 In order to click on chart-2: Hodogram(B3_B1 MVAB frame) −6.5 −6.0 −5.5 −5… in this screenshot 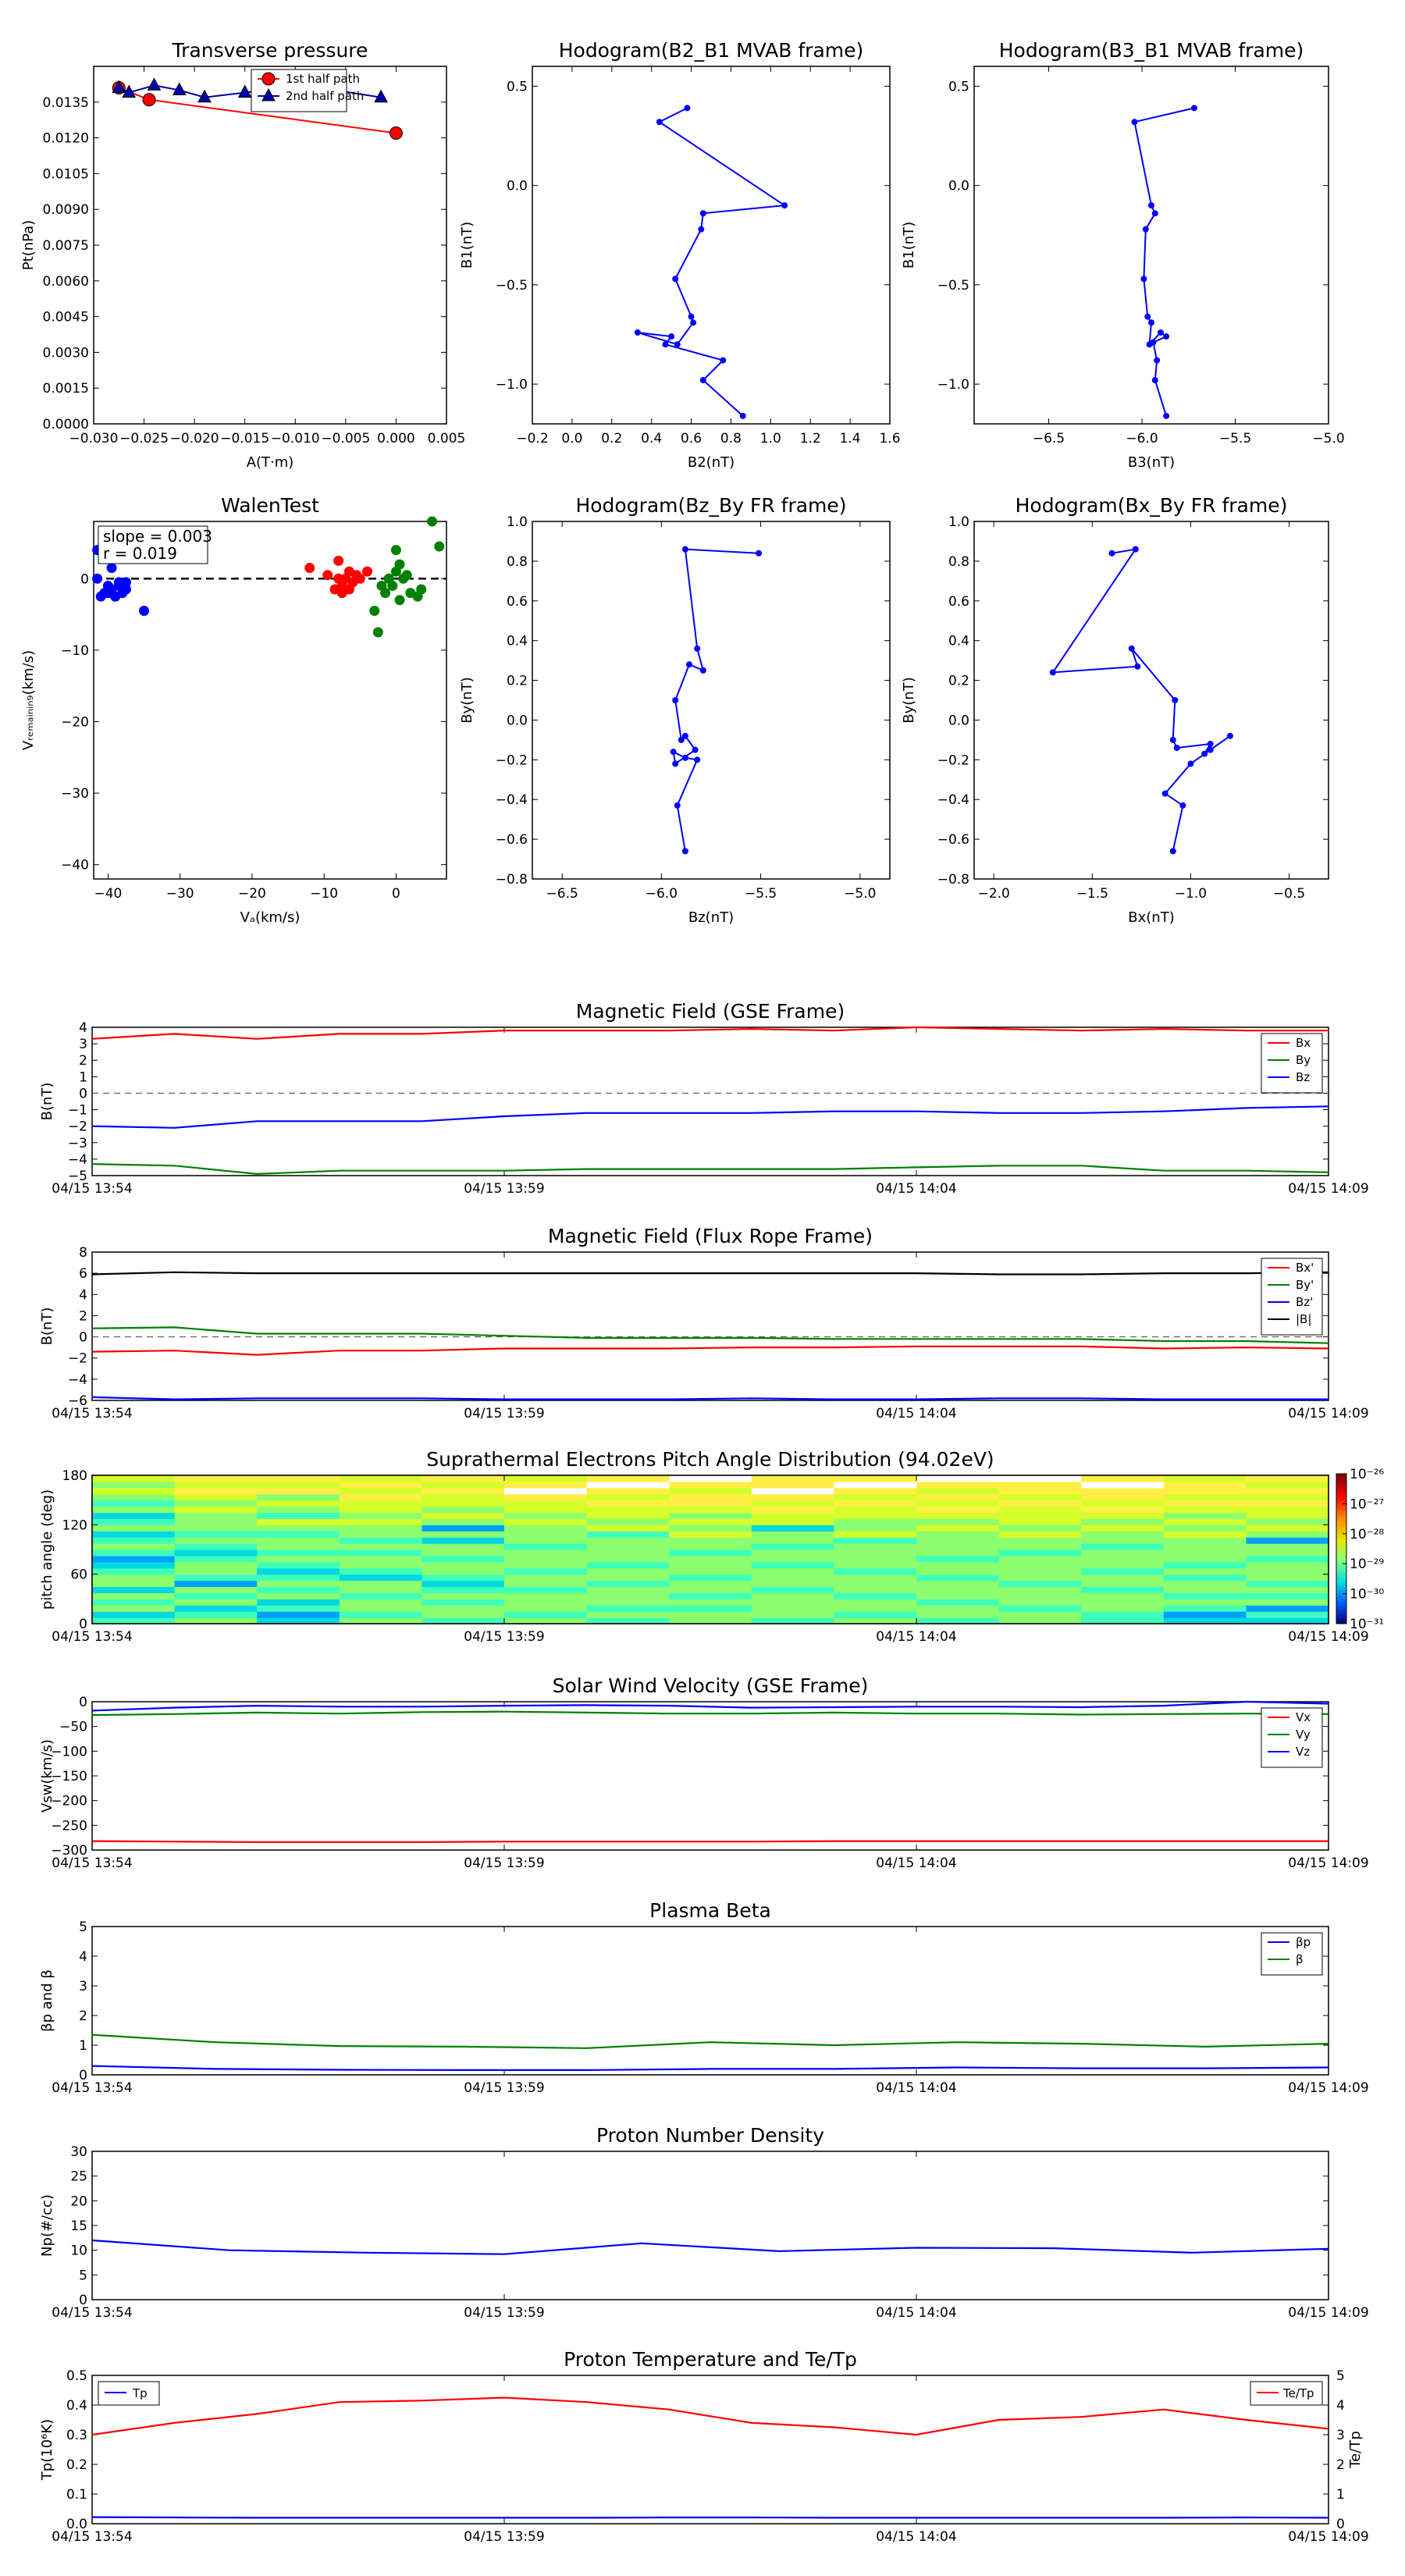, I will do `click(1123, 255)`.